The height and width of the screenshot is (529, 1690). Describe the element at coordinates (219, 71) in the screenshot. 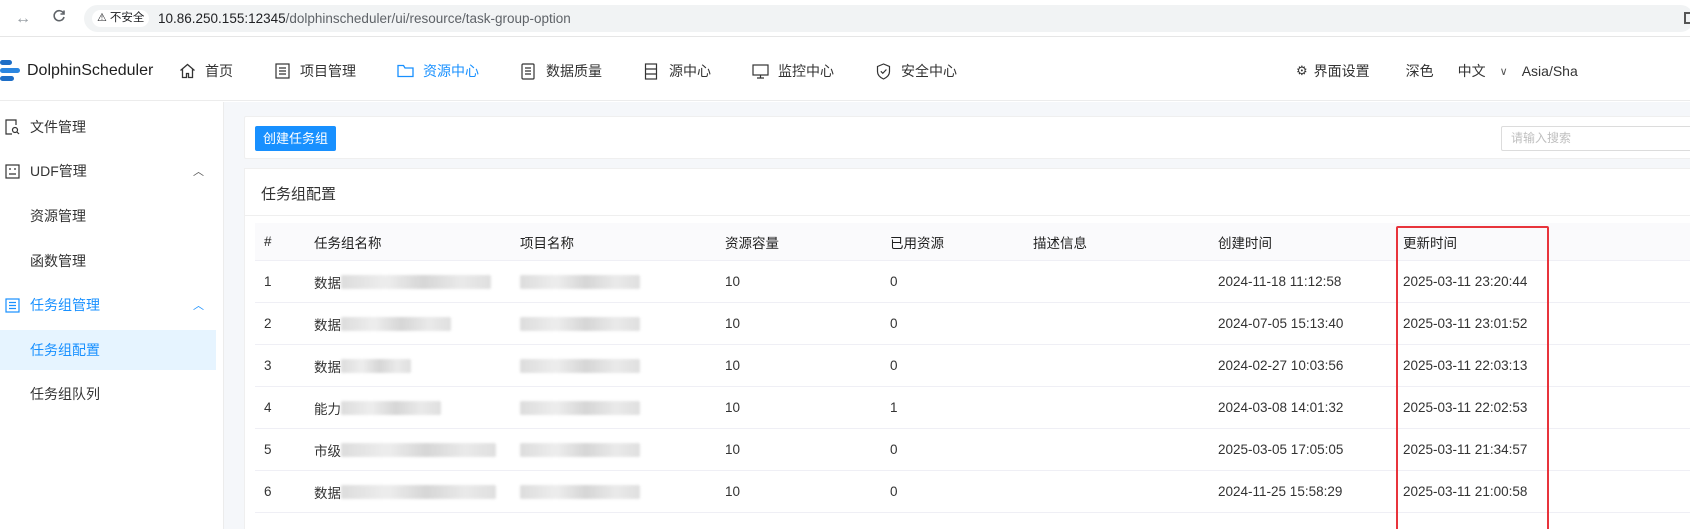

I see `menu-label: 首页` at that location.